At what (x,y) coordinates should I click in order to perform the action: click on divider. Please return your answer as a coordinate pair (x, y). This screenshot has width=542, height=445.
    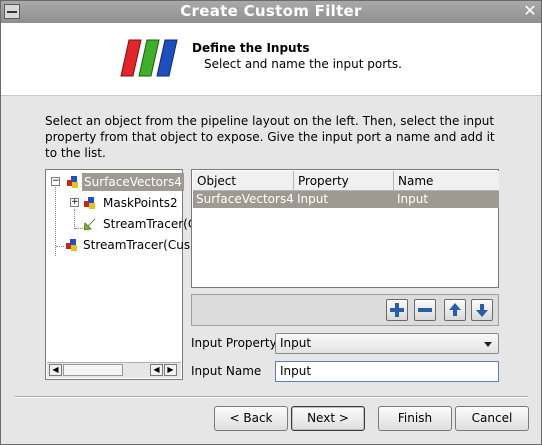
    Looking at the image, I should click on (271, 397).